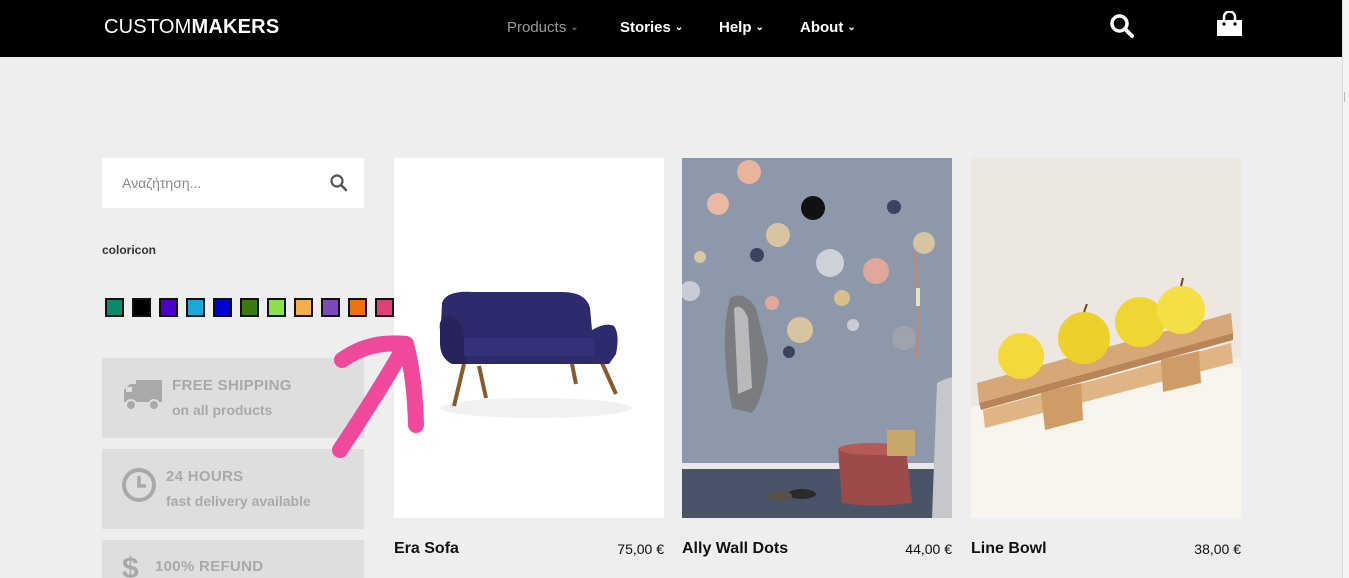  Describe the element at coordinates (232, 385) in the screenshot. I see `promo-title: FREE SHIPPING` at that location.